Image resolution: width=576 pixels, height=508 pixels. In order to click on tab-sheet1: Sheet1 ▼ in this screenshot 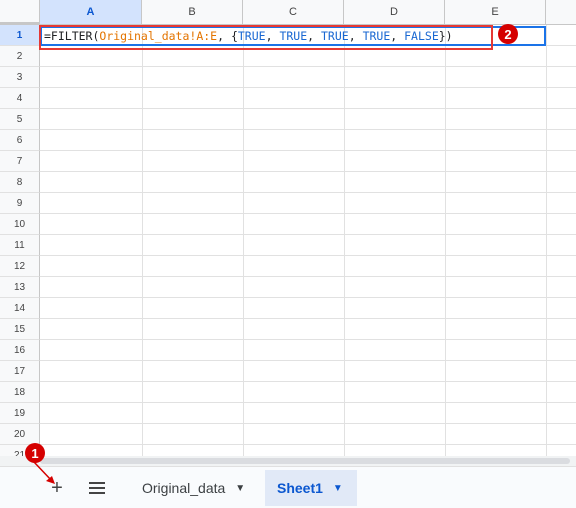, I will do `click(311, 488)`.